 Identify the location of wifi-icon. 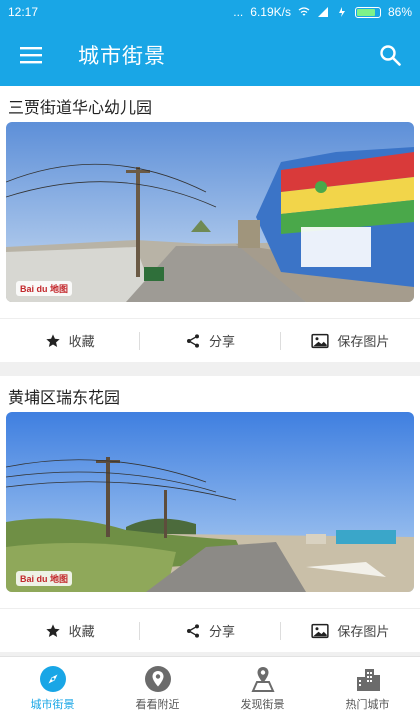
(304, 11).